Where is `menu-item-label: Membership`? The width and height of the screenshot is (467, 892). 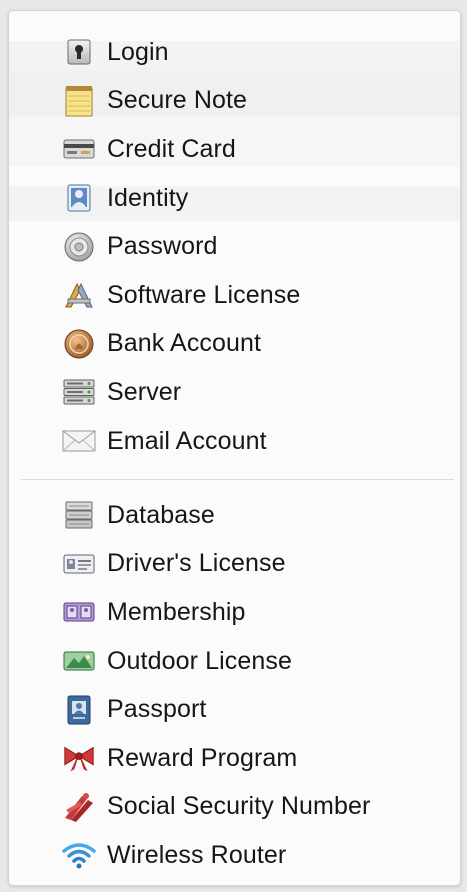 menu-item-label: Membership is located at coordinates (176, 611).